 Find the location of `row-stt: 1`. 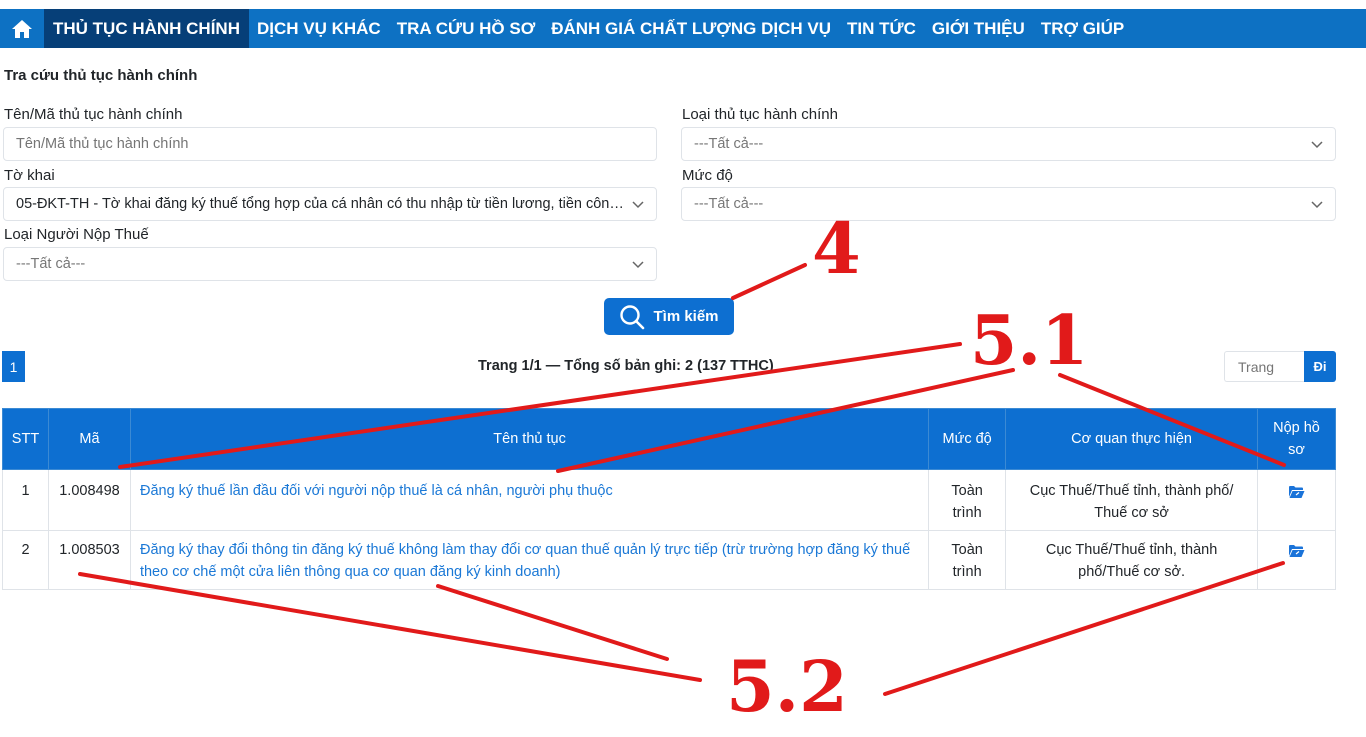

row-stt: 1 is located at coordinates (25, 500).